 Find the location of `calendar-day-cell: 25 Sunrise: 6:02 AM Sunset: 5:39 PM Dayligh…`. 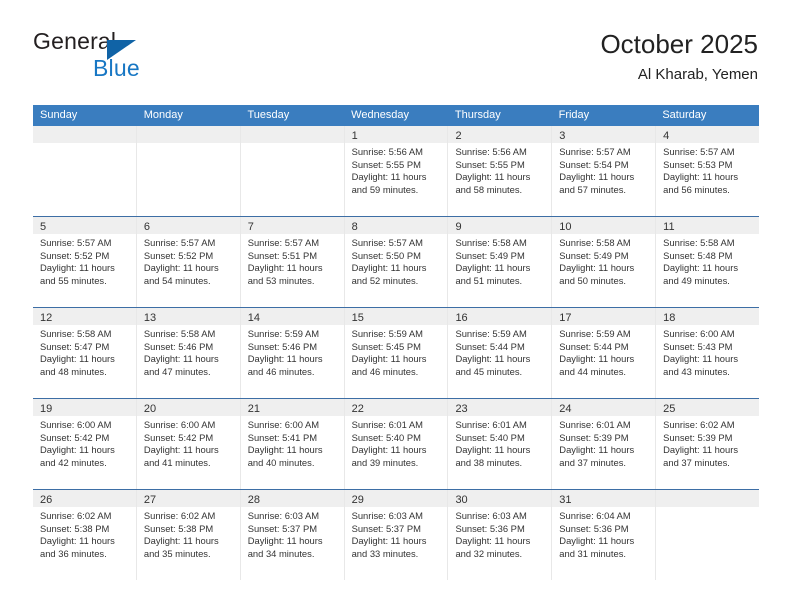

calendar-day-cell: 25 Sunrise: 6:02 AM Sunset: 5:39 PM Dayligh… is located at coordinates (708, 444).